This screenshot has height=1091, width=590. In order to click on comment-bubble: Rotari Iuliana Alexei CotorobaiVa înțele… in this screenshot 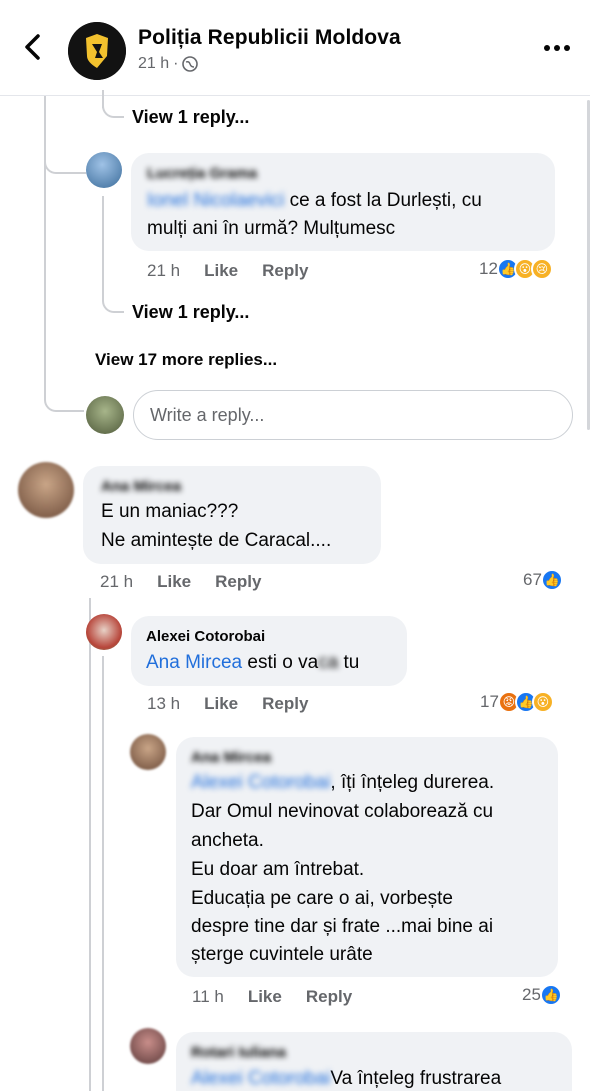, I will do `click(374, 1061)`.